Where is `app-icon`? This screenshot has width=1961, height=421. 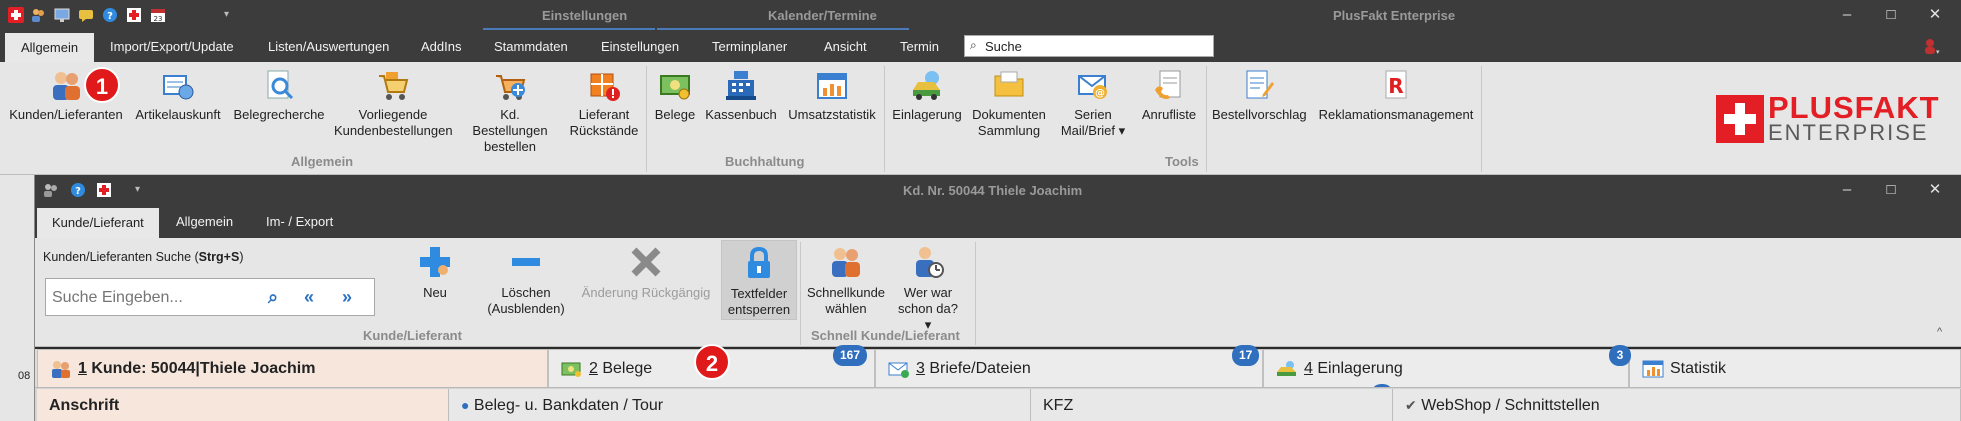 app-icon is located at coordinates (16, 15).